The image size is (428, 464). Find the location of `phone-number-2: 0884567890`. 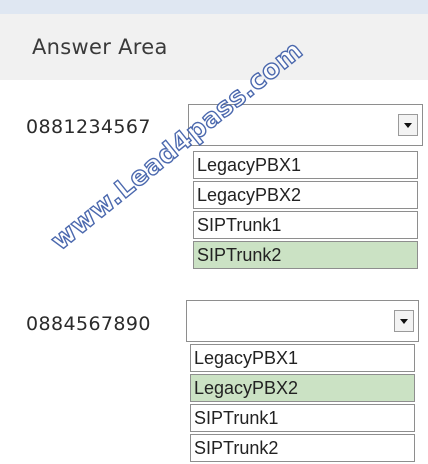

phone-number-2: 0884567890 is located at coordinates (88, 324).